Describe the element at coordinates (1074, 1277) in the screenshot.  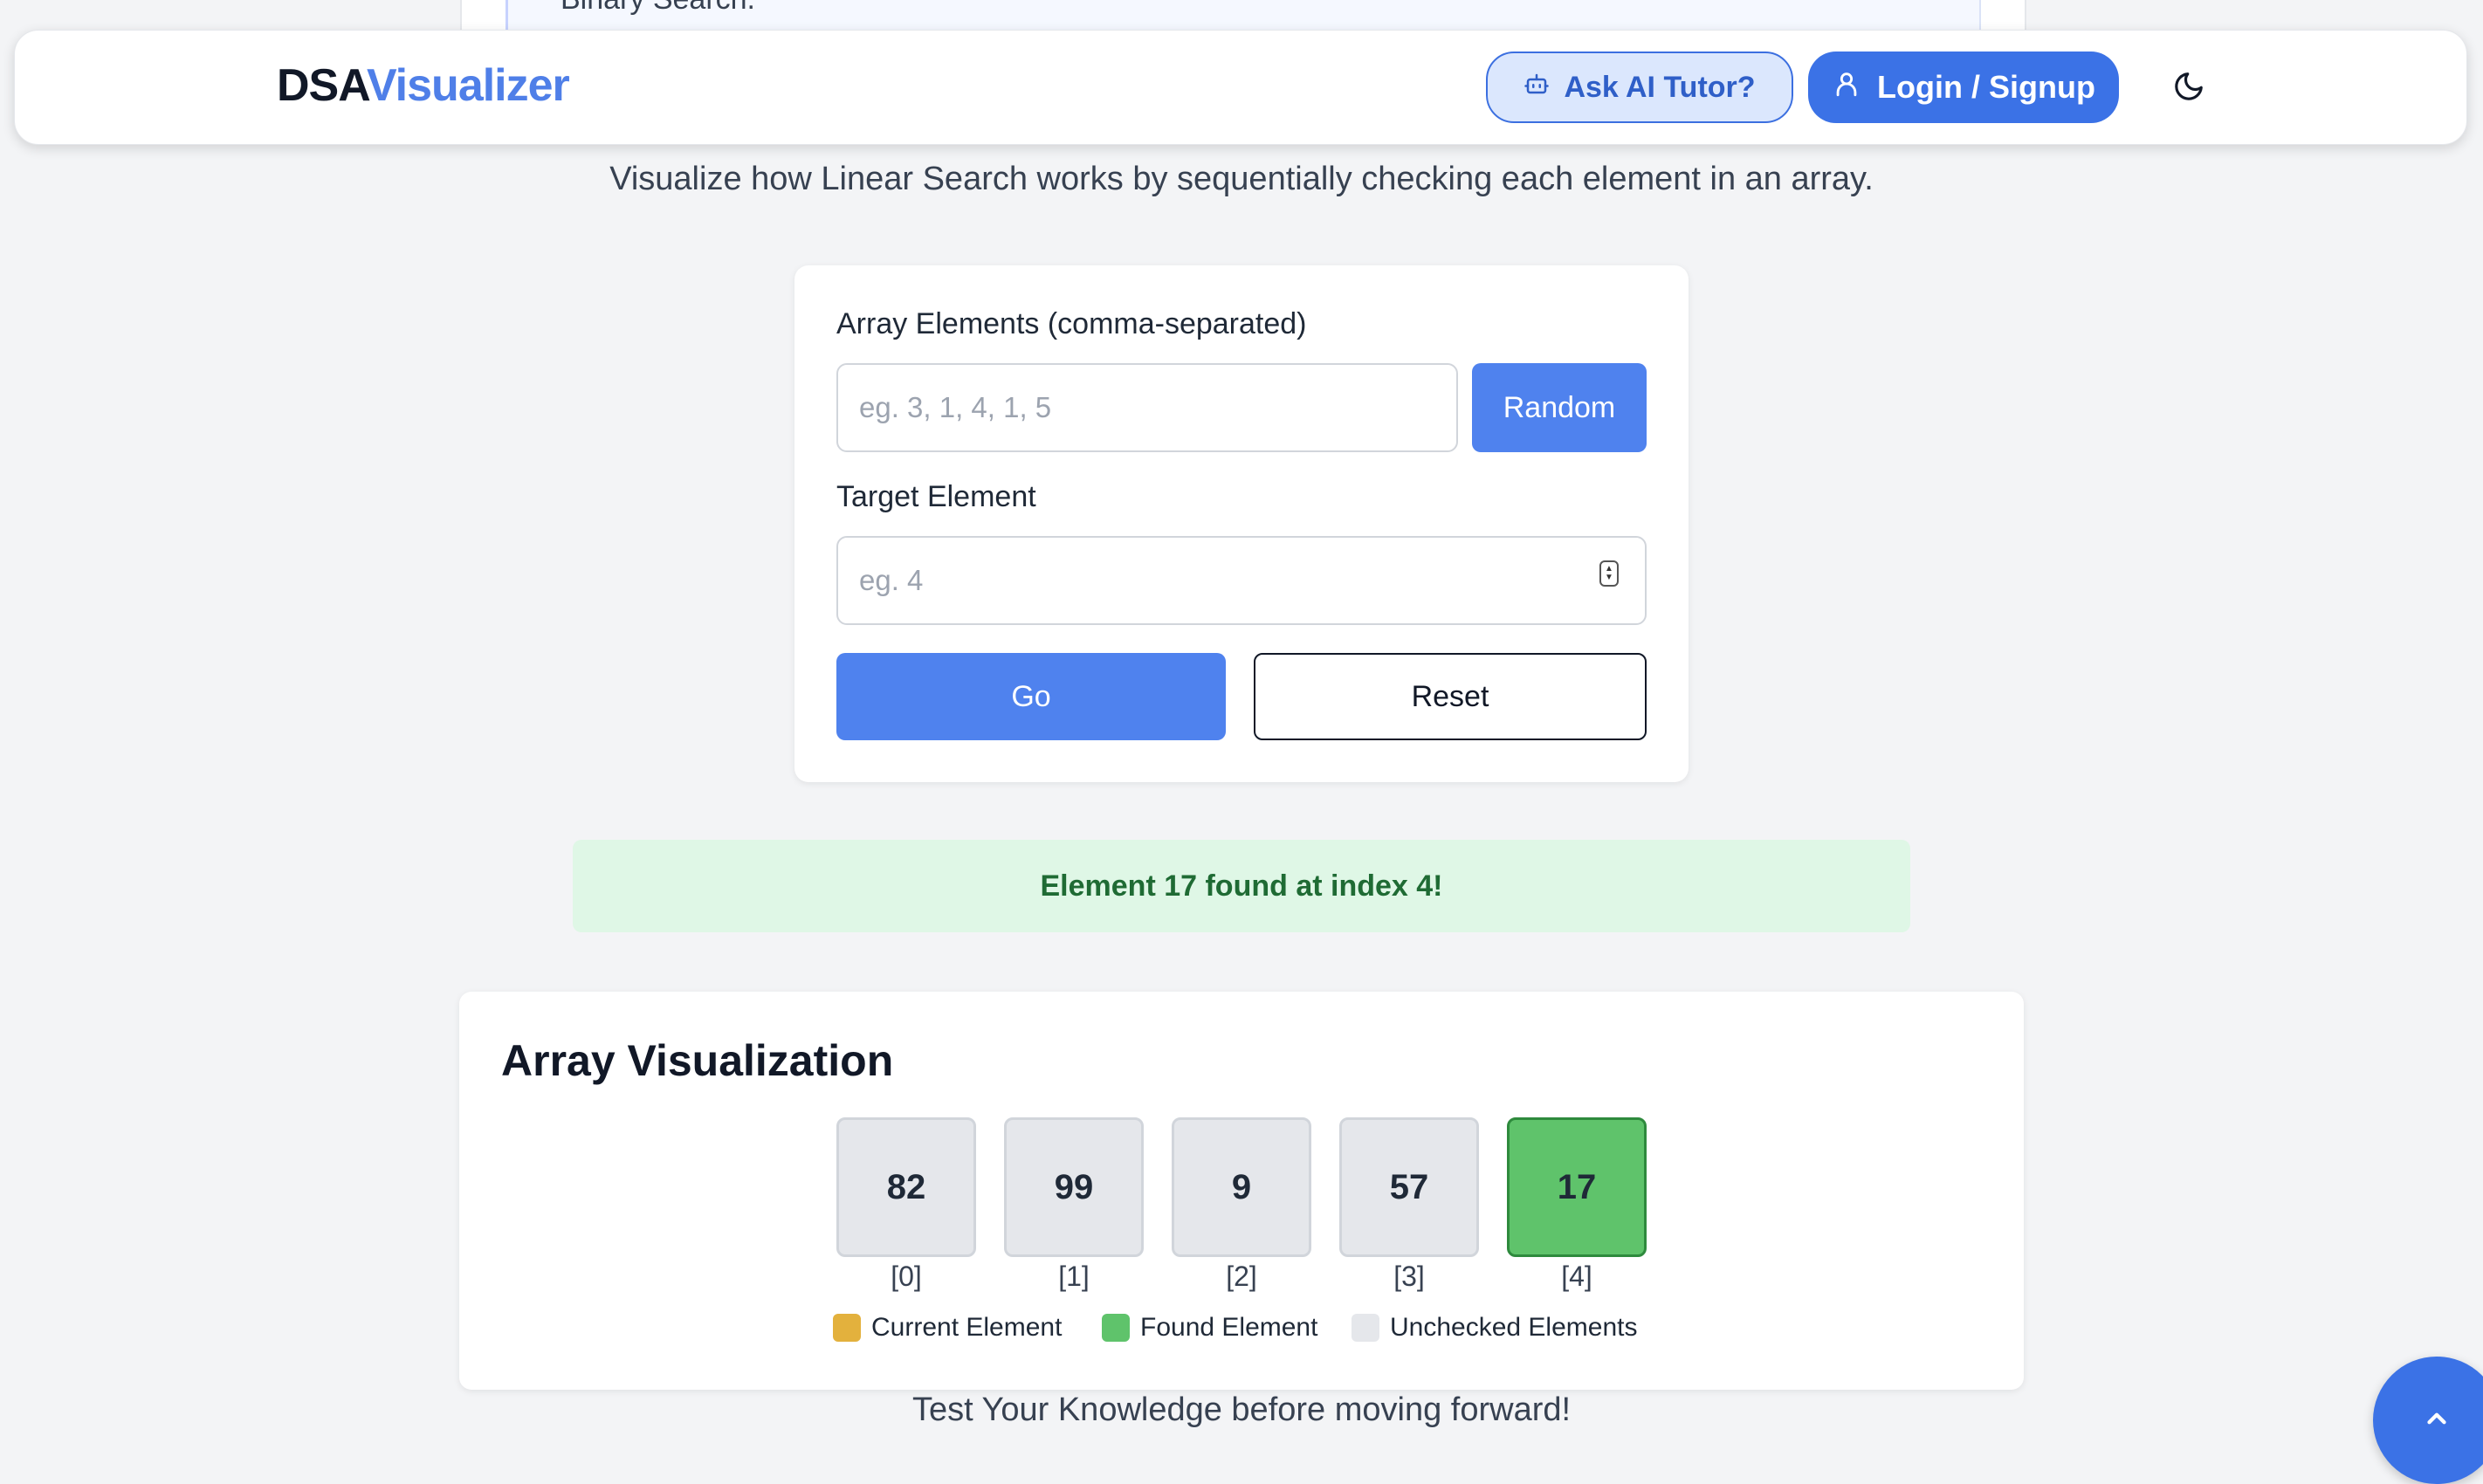
I see `array-index: [1]` at that location.